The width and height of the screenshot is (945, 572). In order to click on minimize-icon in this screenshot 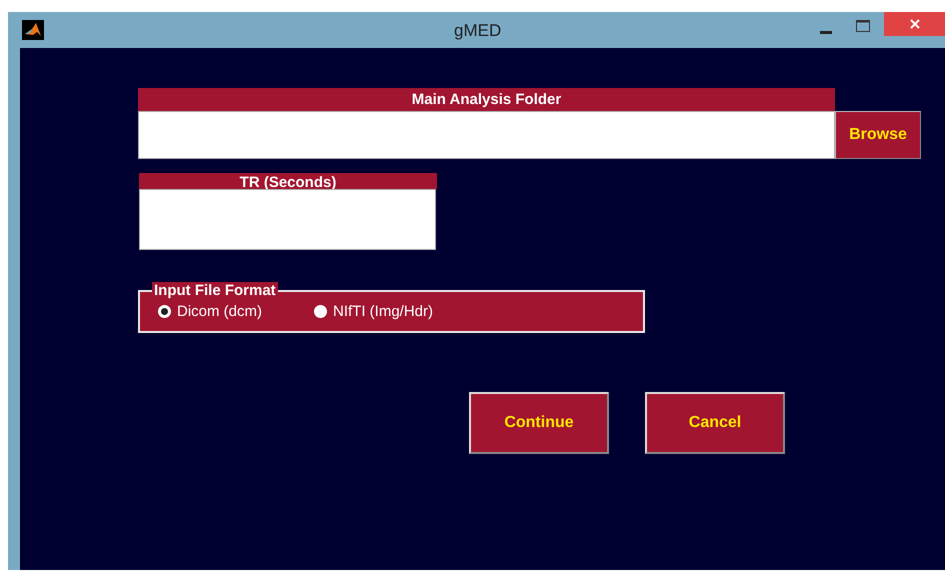, I will do `click(826, 32)`.